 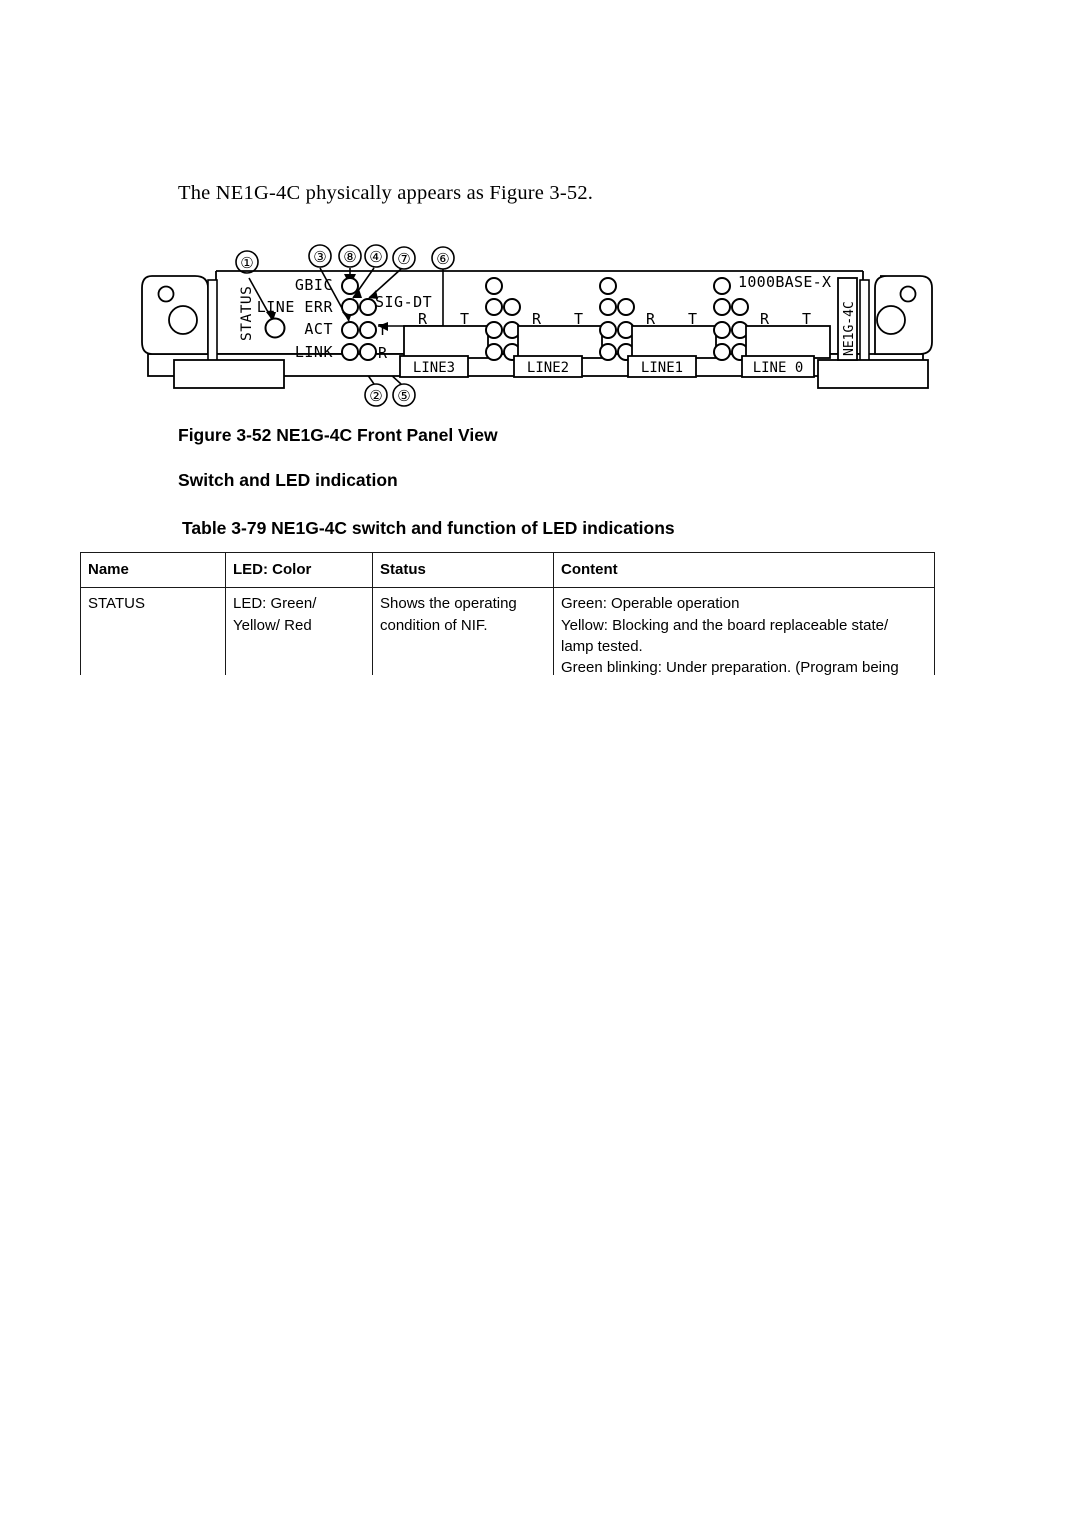 I want to click on led-act-line1, so click(x=608, y=330).